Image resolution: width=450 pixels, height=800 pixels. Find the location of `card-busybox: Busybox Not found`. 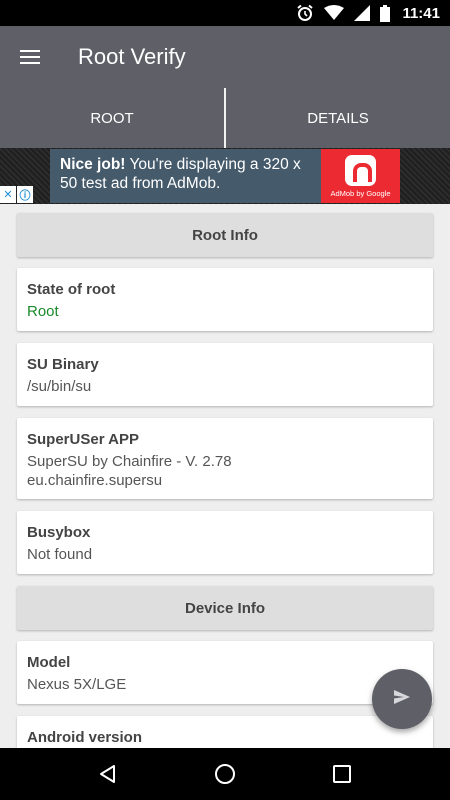

card-busybox: Busybox Not found is located at coordinates (225, 542).